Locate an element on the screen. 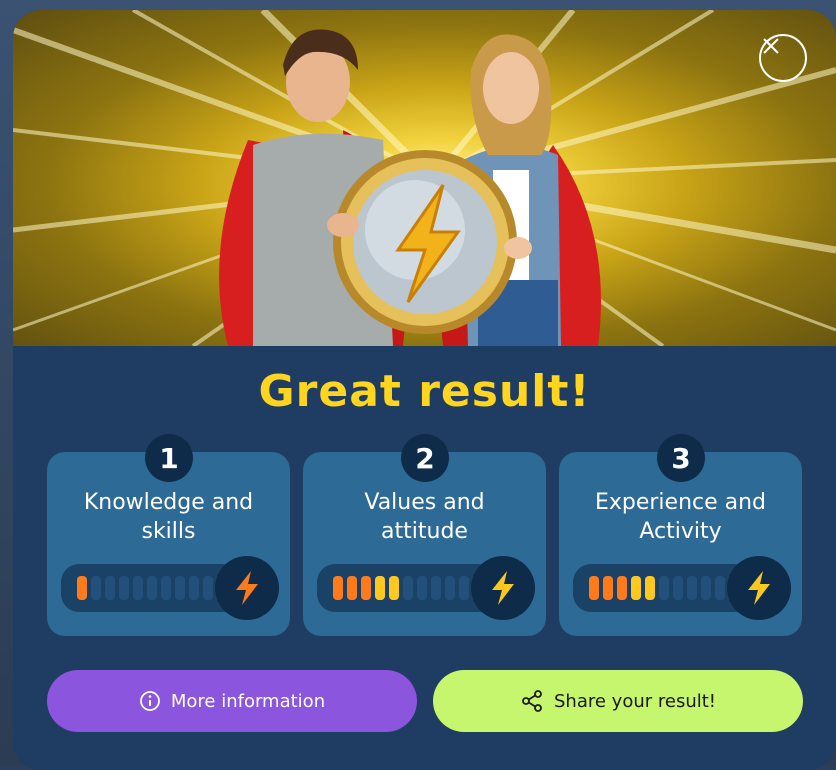 The height and width of the screenshot is (770, 836). share-result-label: Share your result! is located at coordinates (635, 701).